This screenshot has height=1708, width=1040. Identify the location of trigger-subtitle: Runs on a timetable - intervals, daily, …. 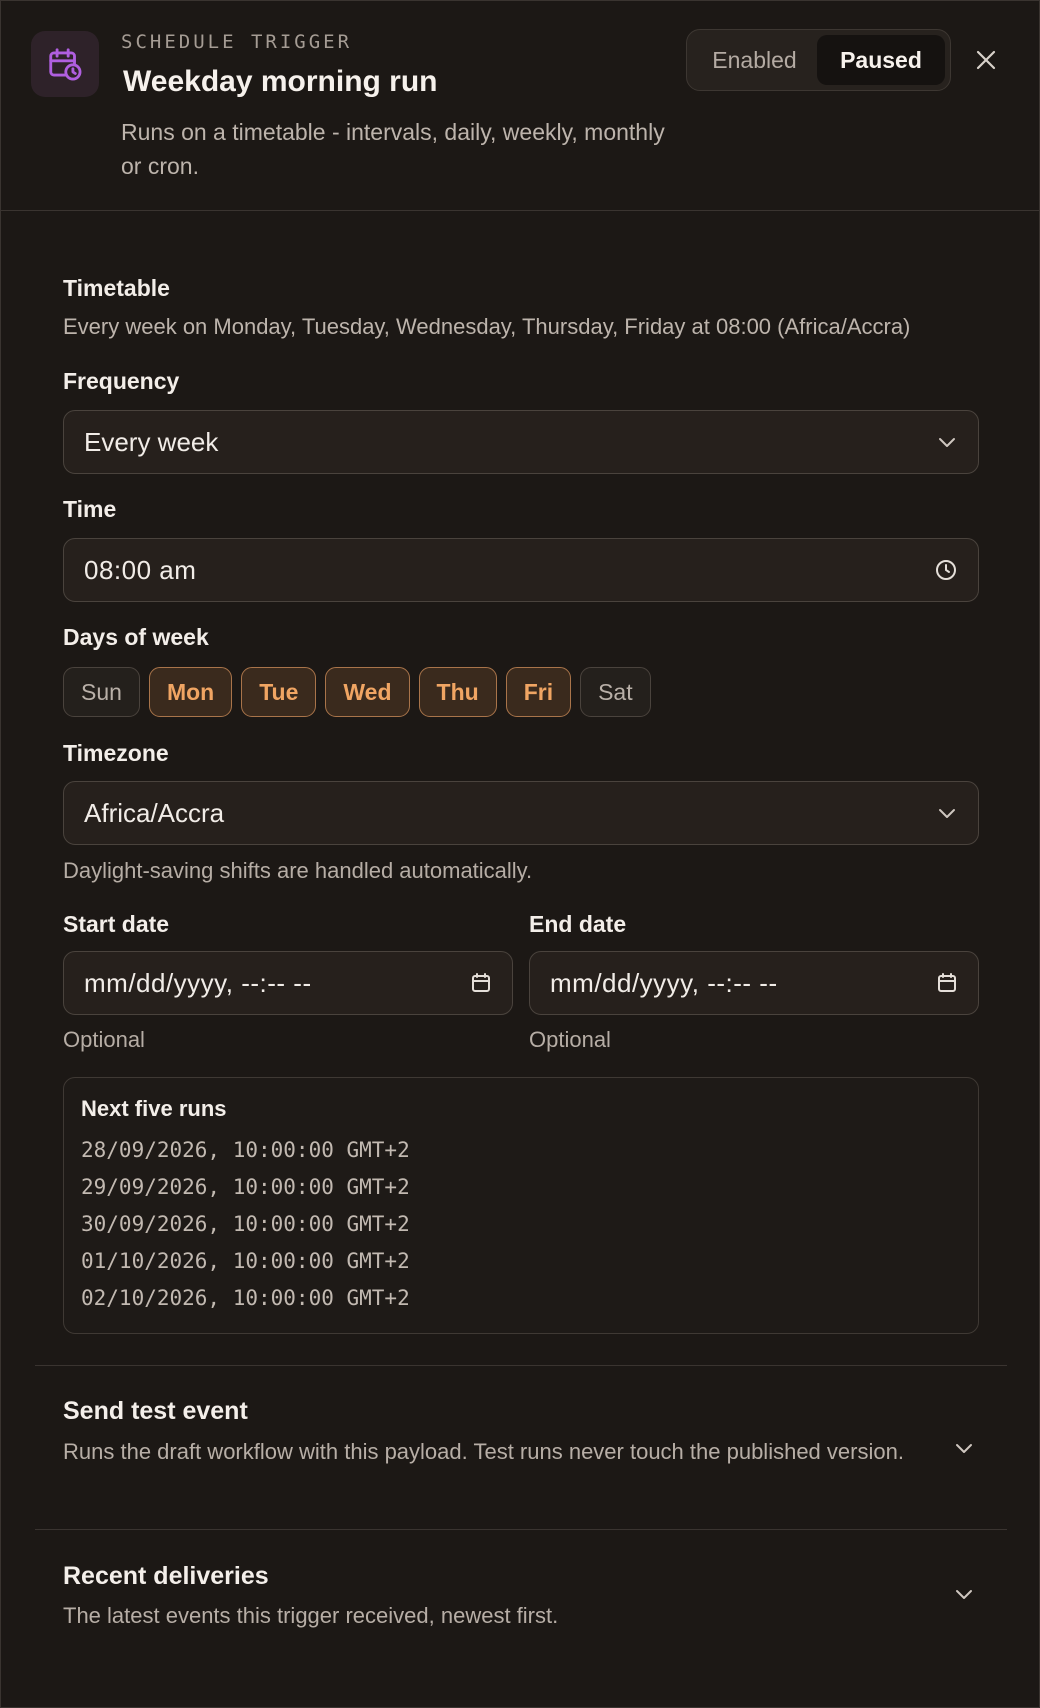
(393, 149).